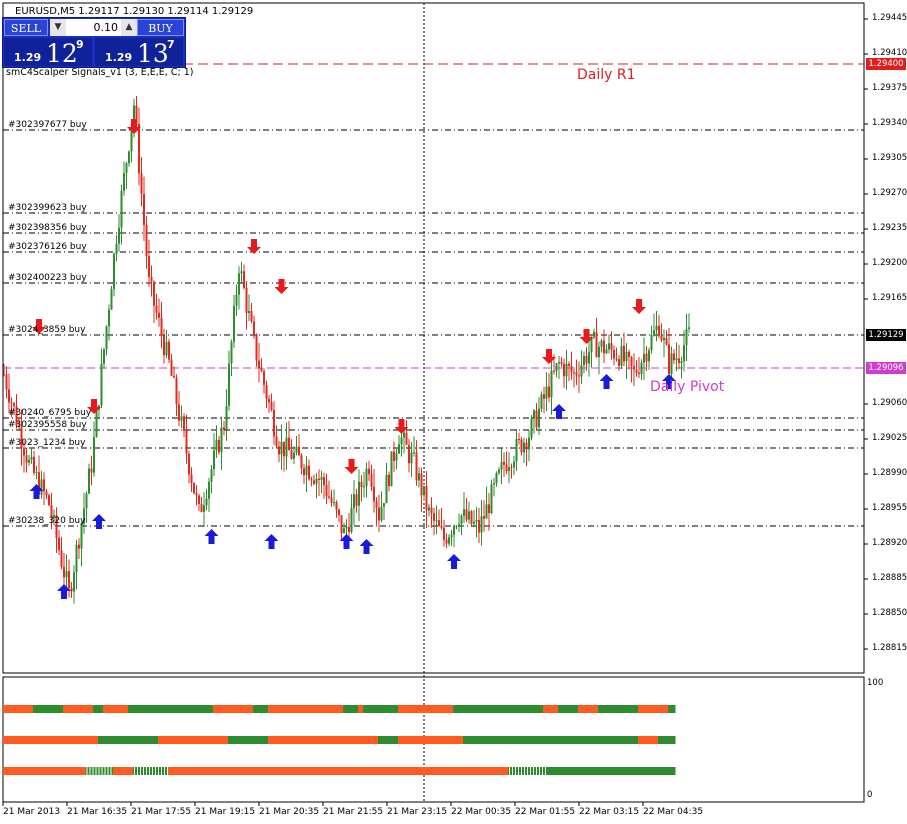 Image resolution: width=907 pixels, height=824 pixels. What do you see at coordinates (889, 158) in the screenshot?
I see `y-tick-label: 1.29305` at bounding box center [889, 158].